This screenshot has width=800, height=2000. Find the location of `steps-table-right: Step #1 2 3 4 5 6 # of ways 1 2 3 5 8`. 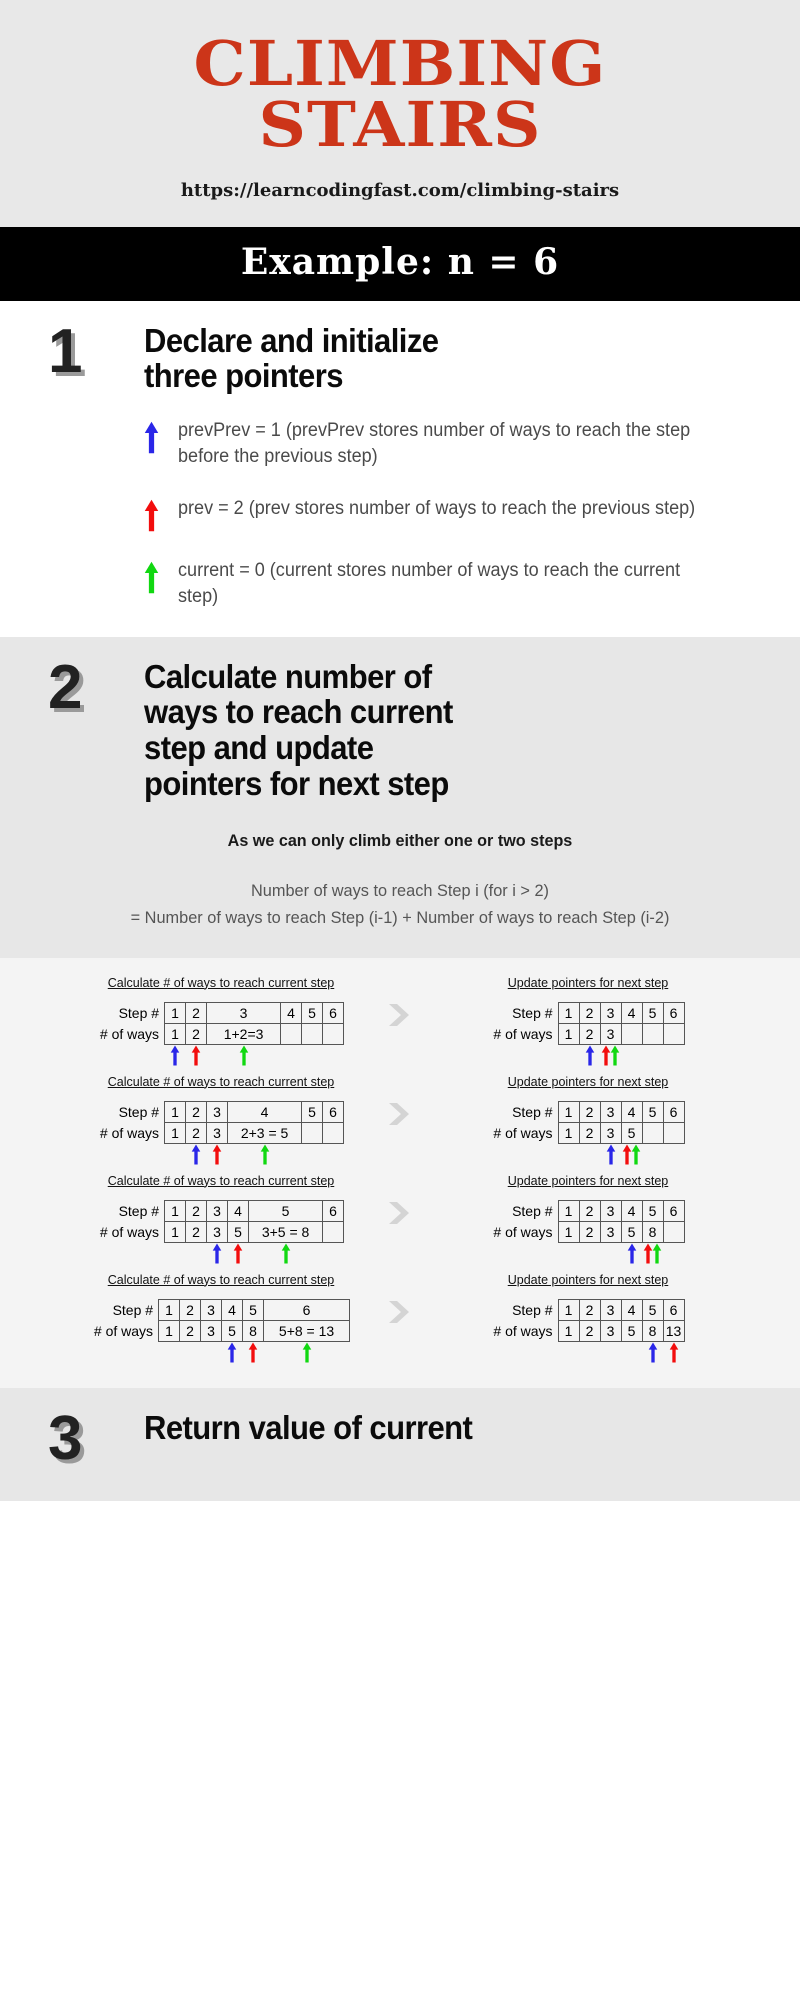

steps-table-right: Step #1 2 3 4 5 6 # of ways 1 2 3 5 8 is located at coordinates (588, 1232).